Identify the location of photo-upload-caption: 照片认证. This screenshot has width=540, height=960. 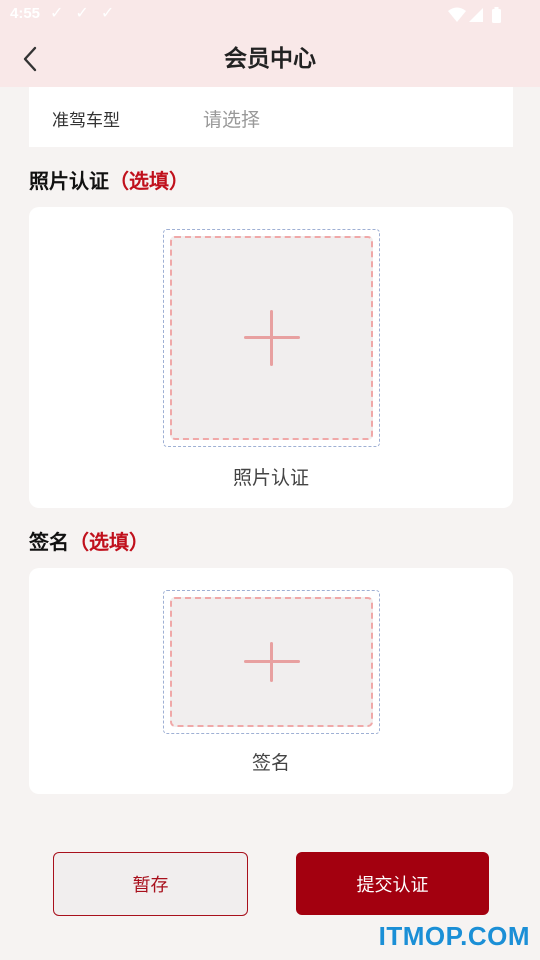
(270, 478).